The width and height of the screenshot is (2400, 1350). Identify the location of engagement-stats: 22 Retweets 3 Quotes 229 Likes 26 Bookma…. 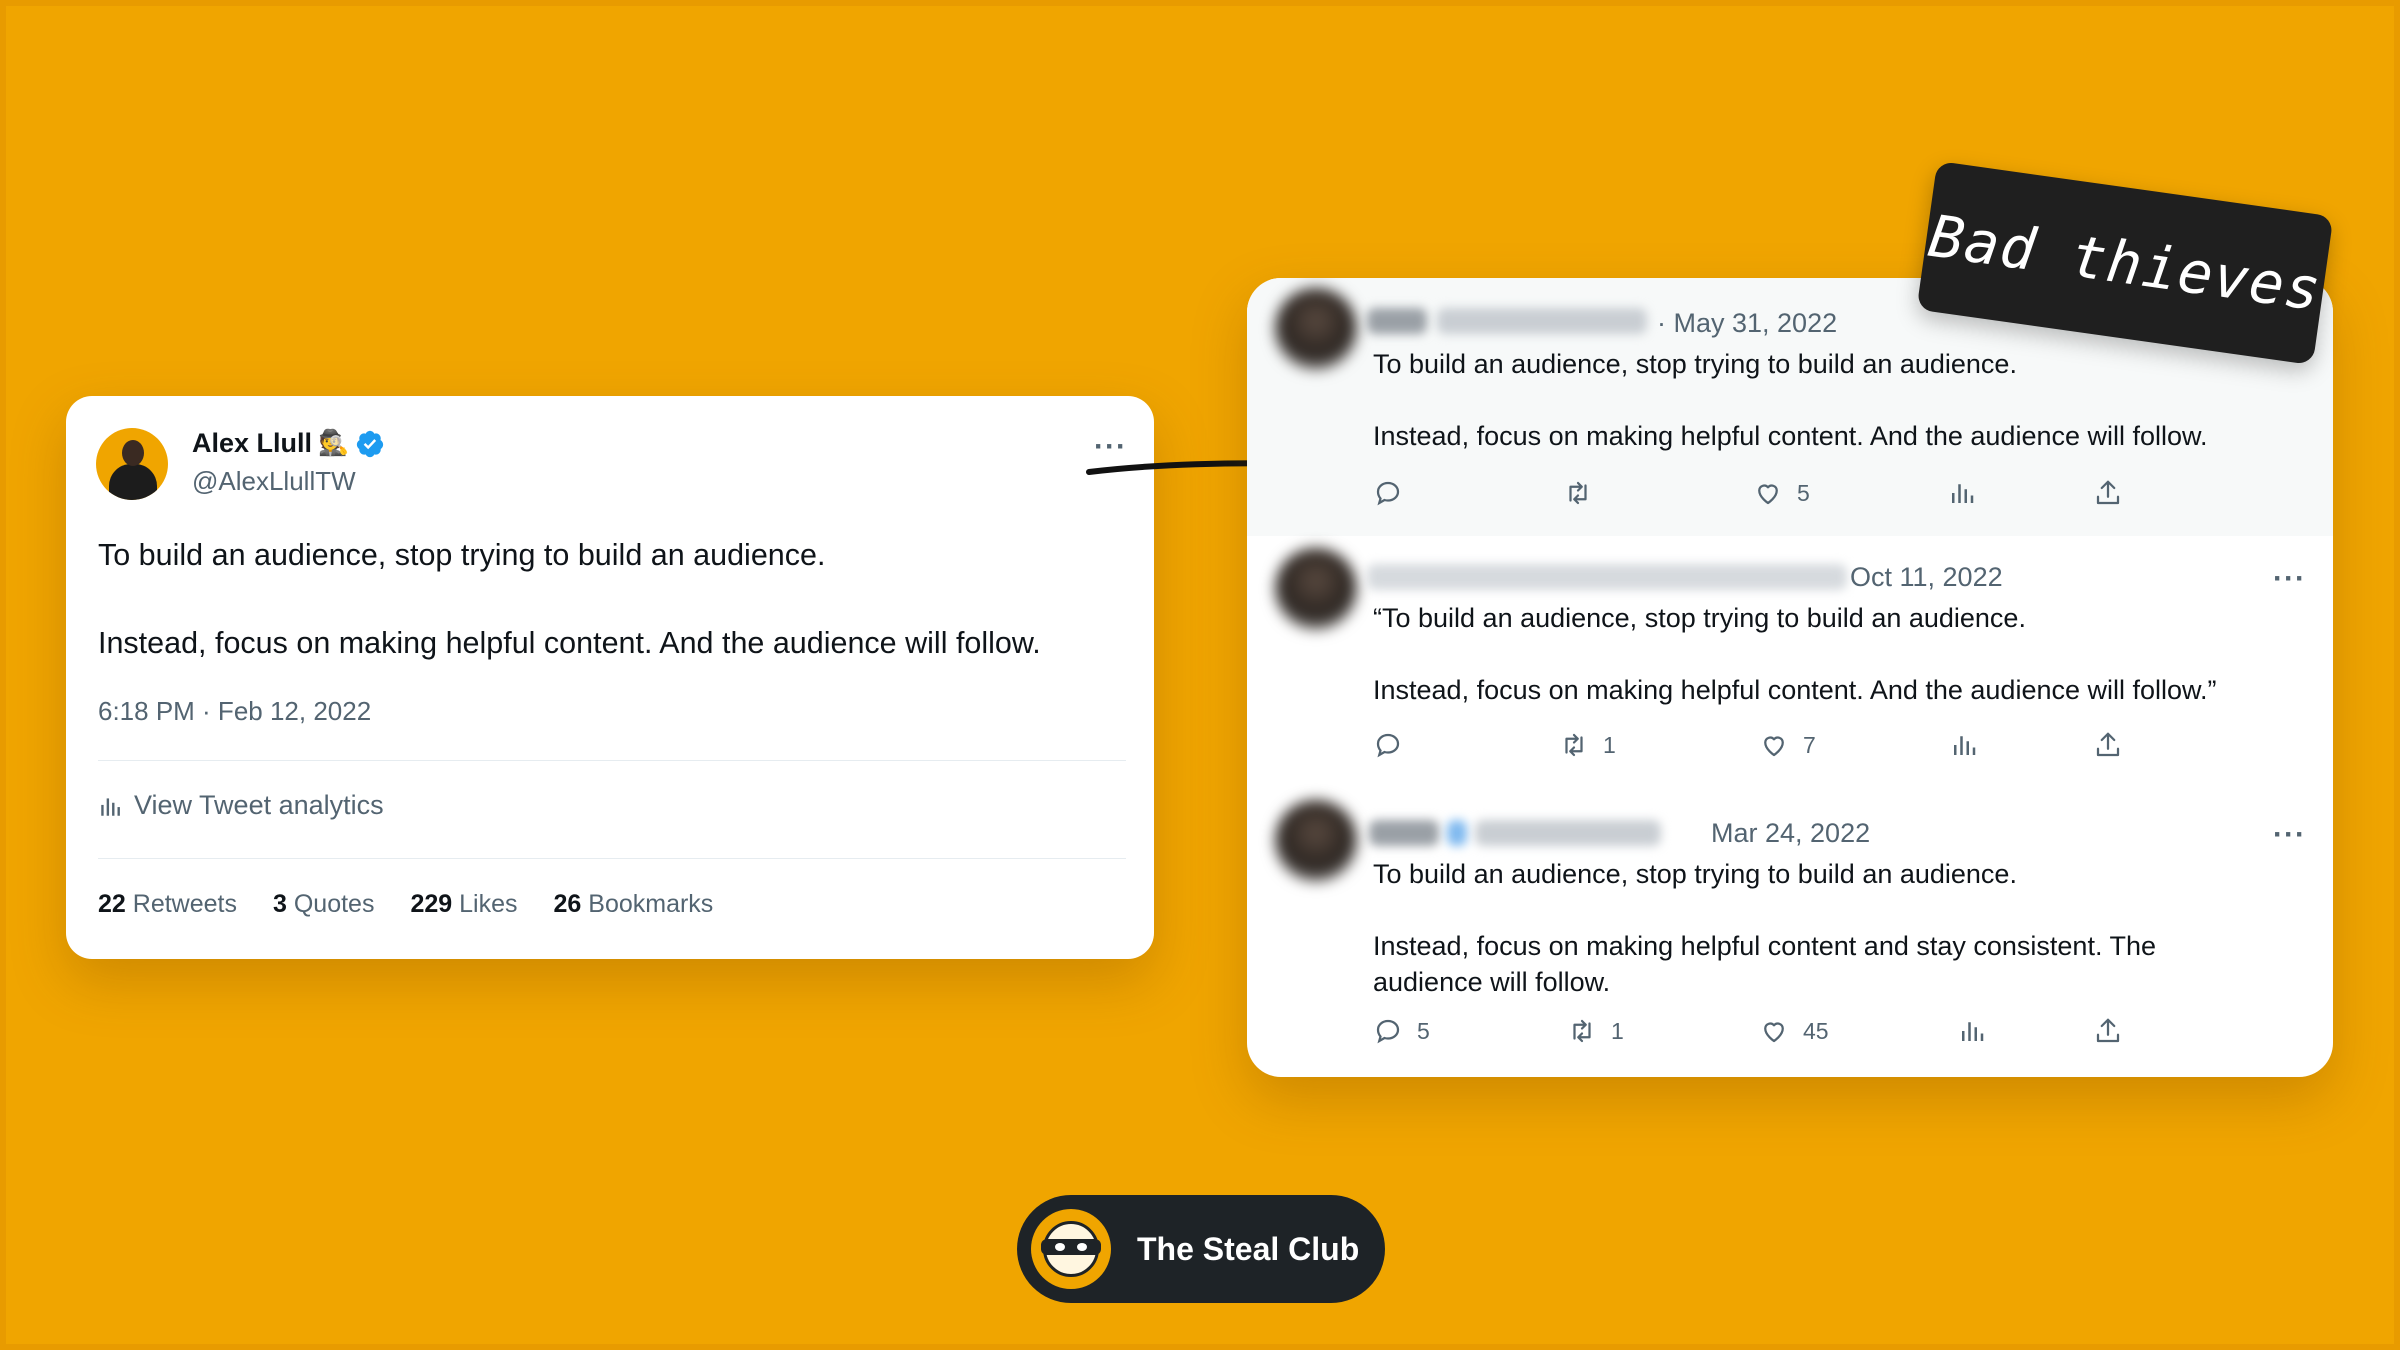
(405, 904).